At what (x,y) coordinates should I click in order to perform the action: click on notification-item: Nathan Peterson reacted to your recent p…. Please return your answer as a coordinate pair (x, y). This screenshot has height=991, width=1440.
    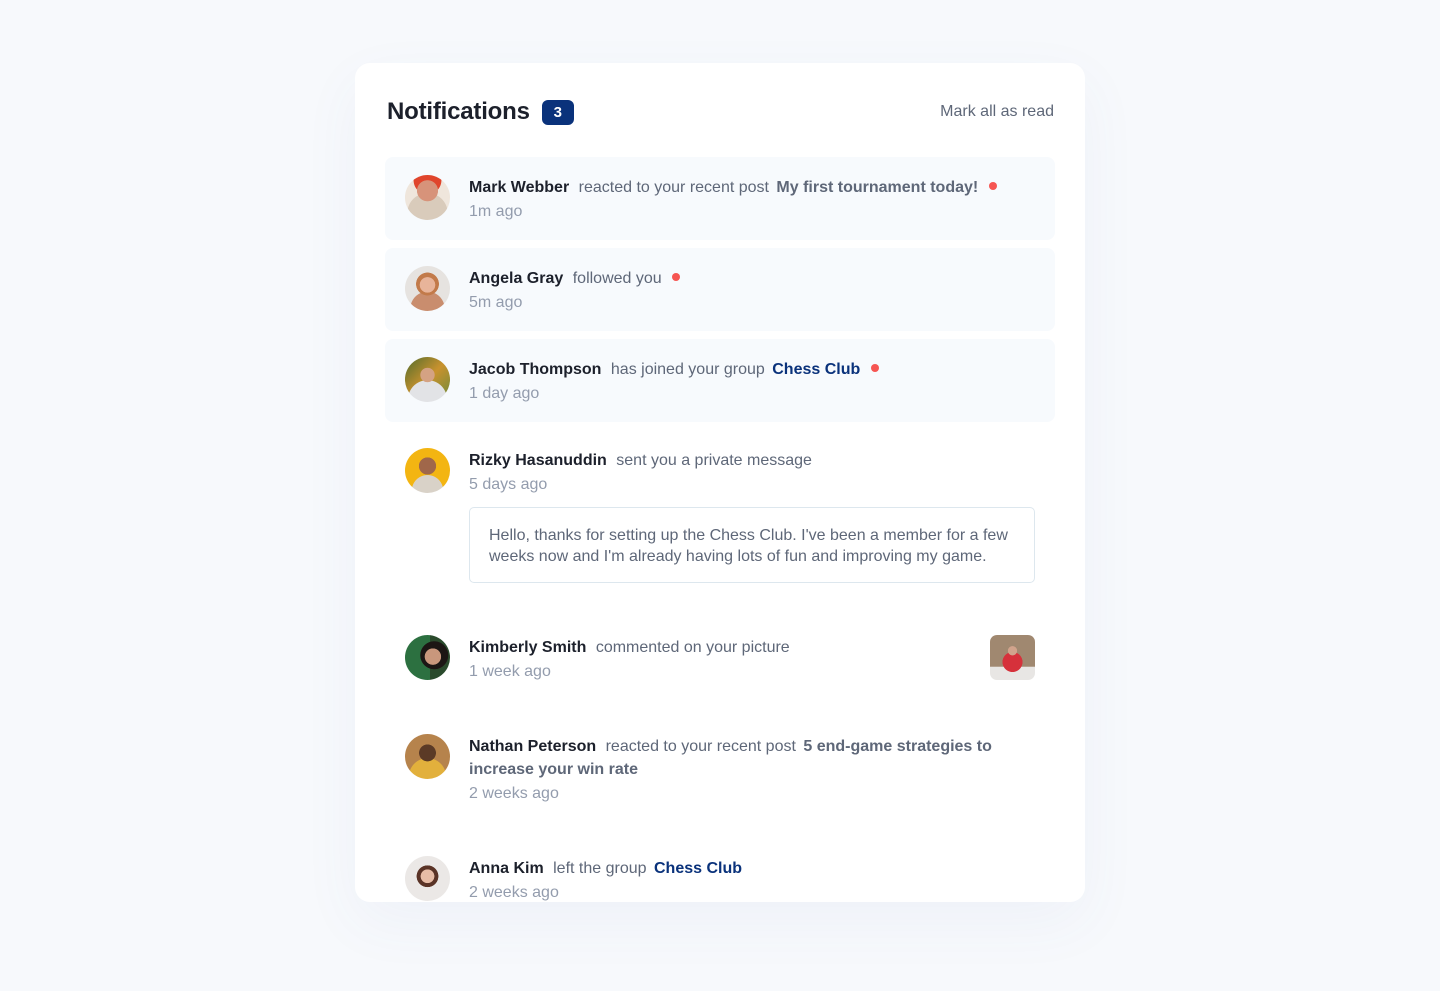
    Looking at the image, I should click on (720, 773).